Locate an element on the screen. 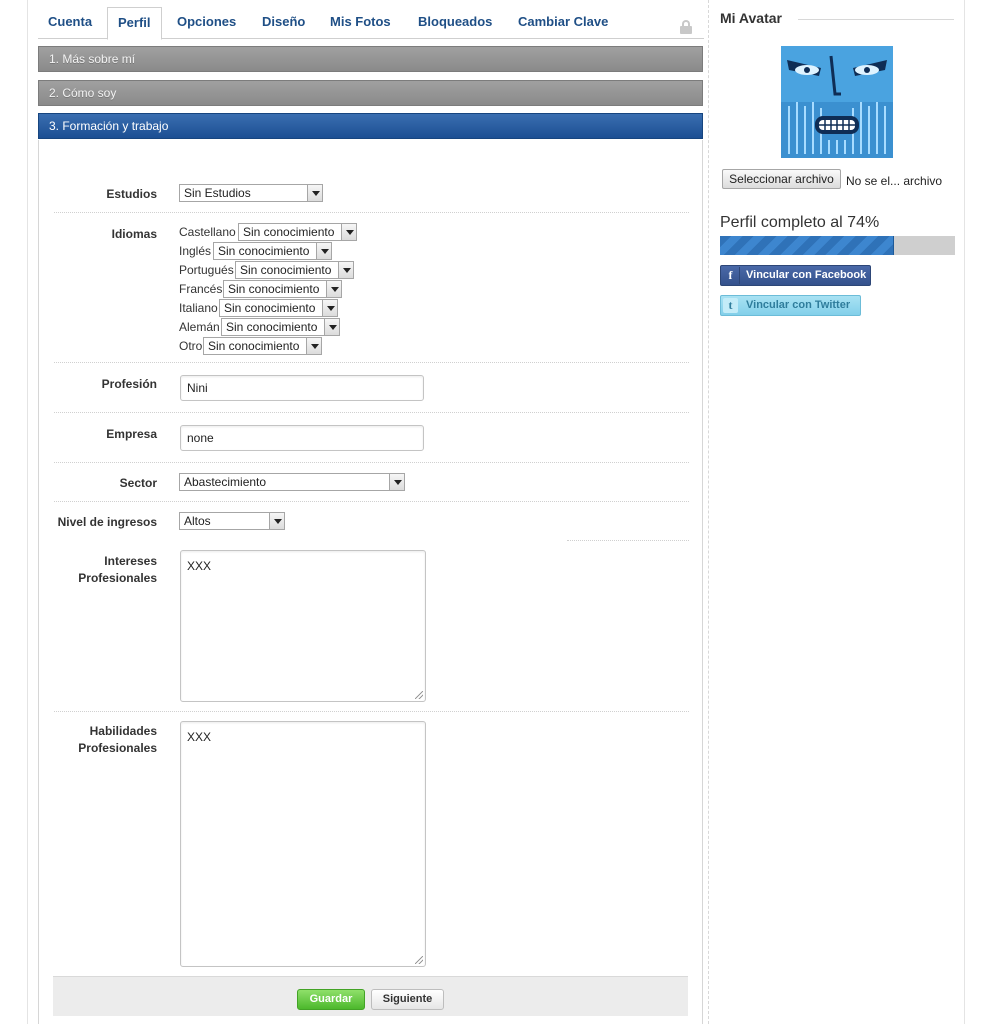 The image size is (1003, 1024). idioma-ingles-select: Sin conocimiento is located at coordinates (272, 251).